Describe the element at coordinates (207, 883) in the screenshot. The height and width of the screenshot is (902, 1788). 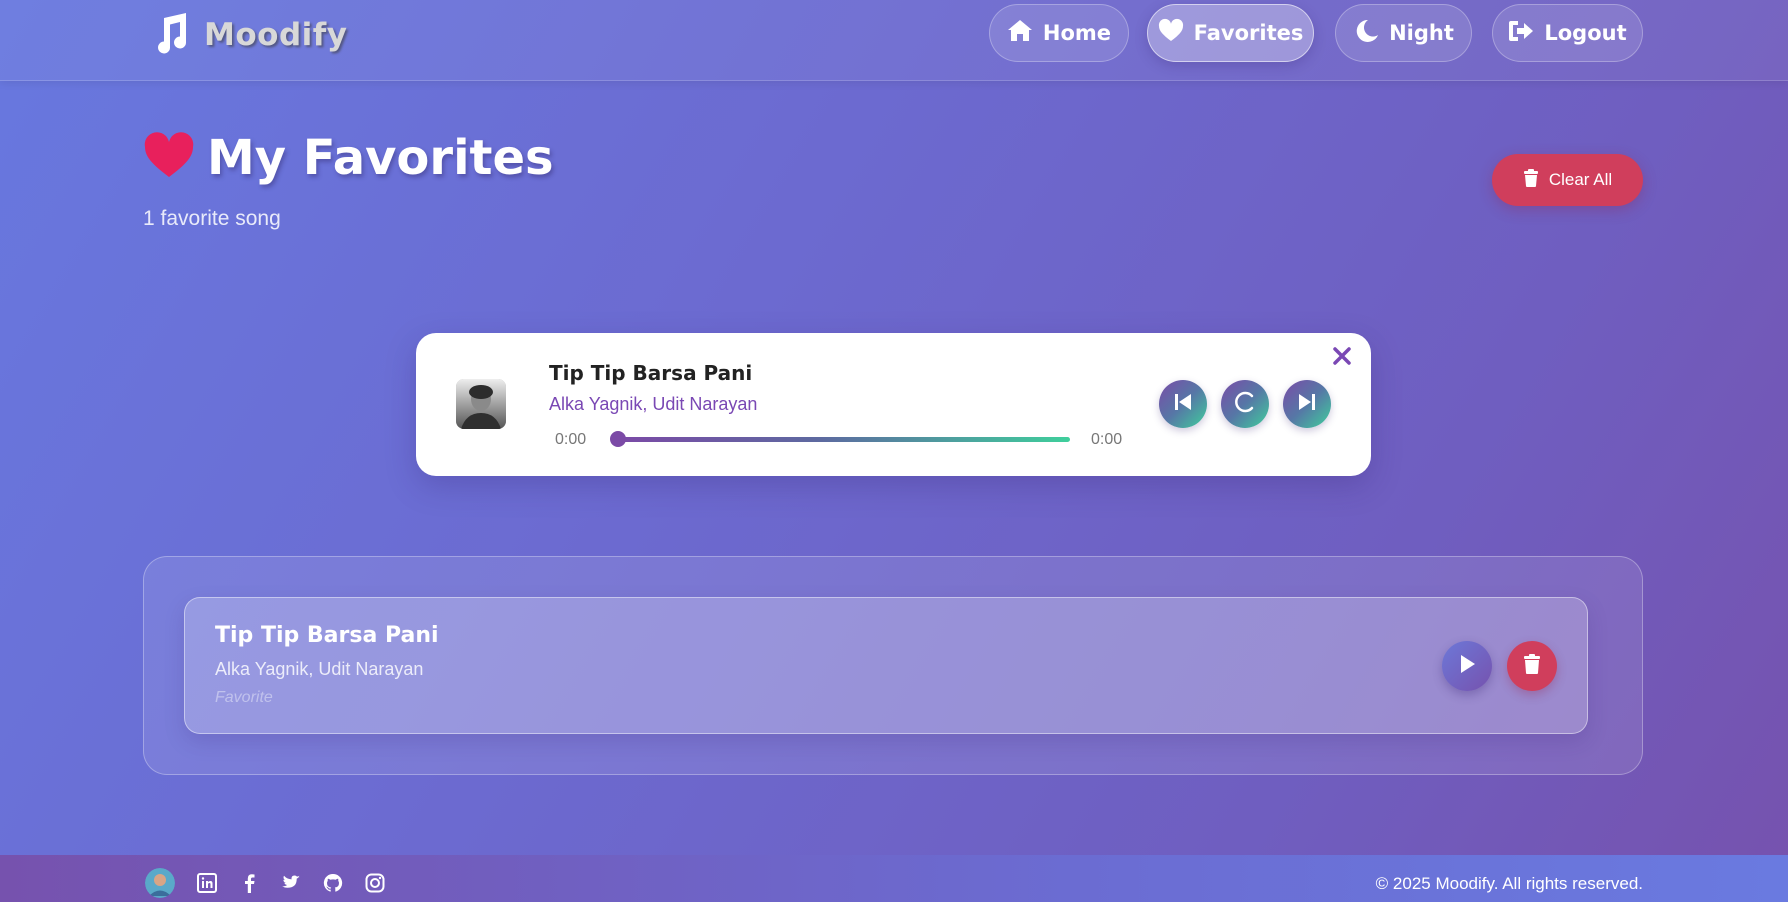
I see `linkedin-icon` at that location.